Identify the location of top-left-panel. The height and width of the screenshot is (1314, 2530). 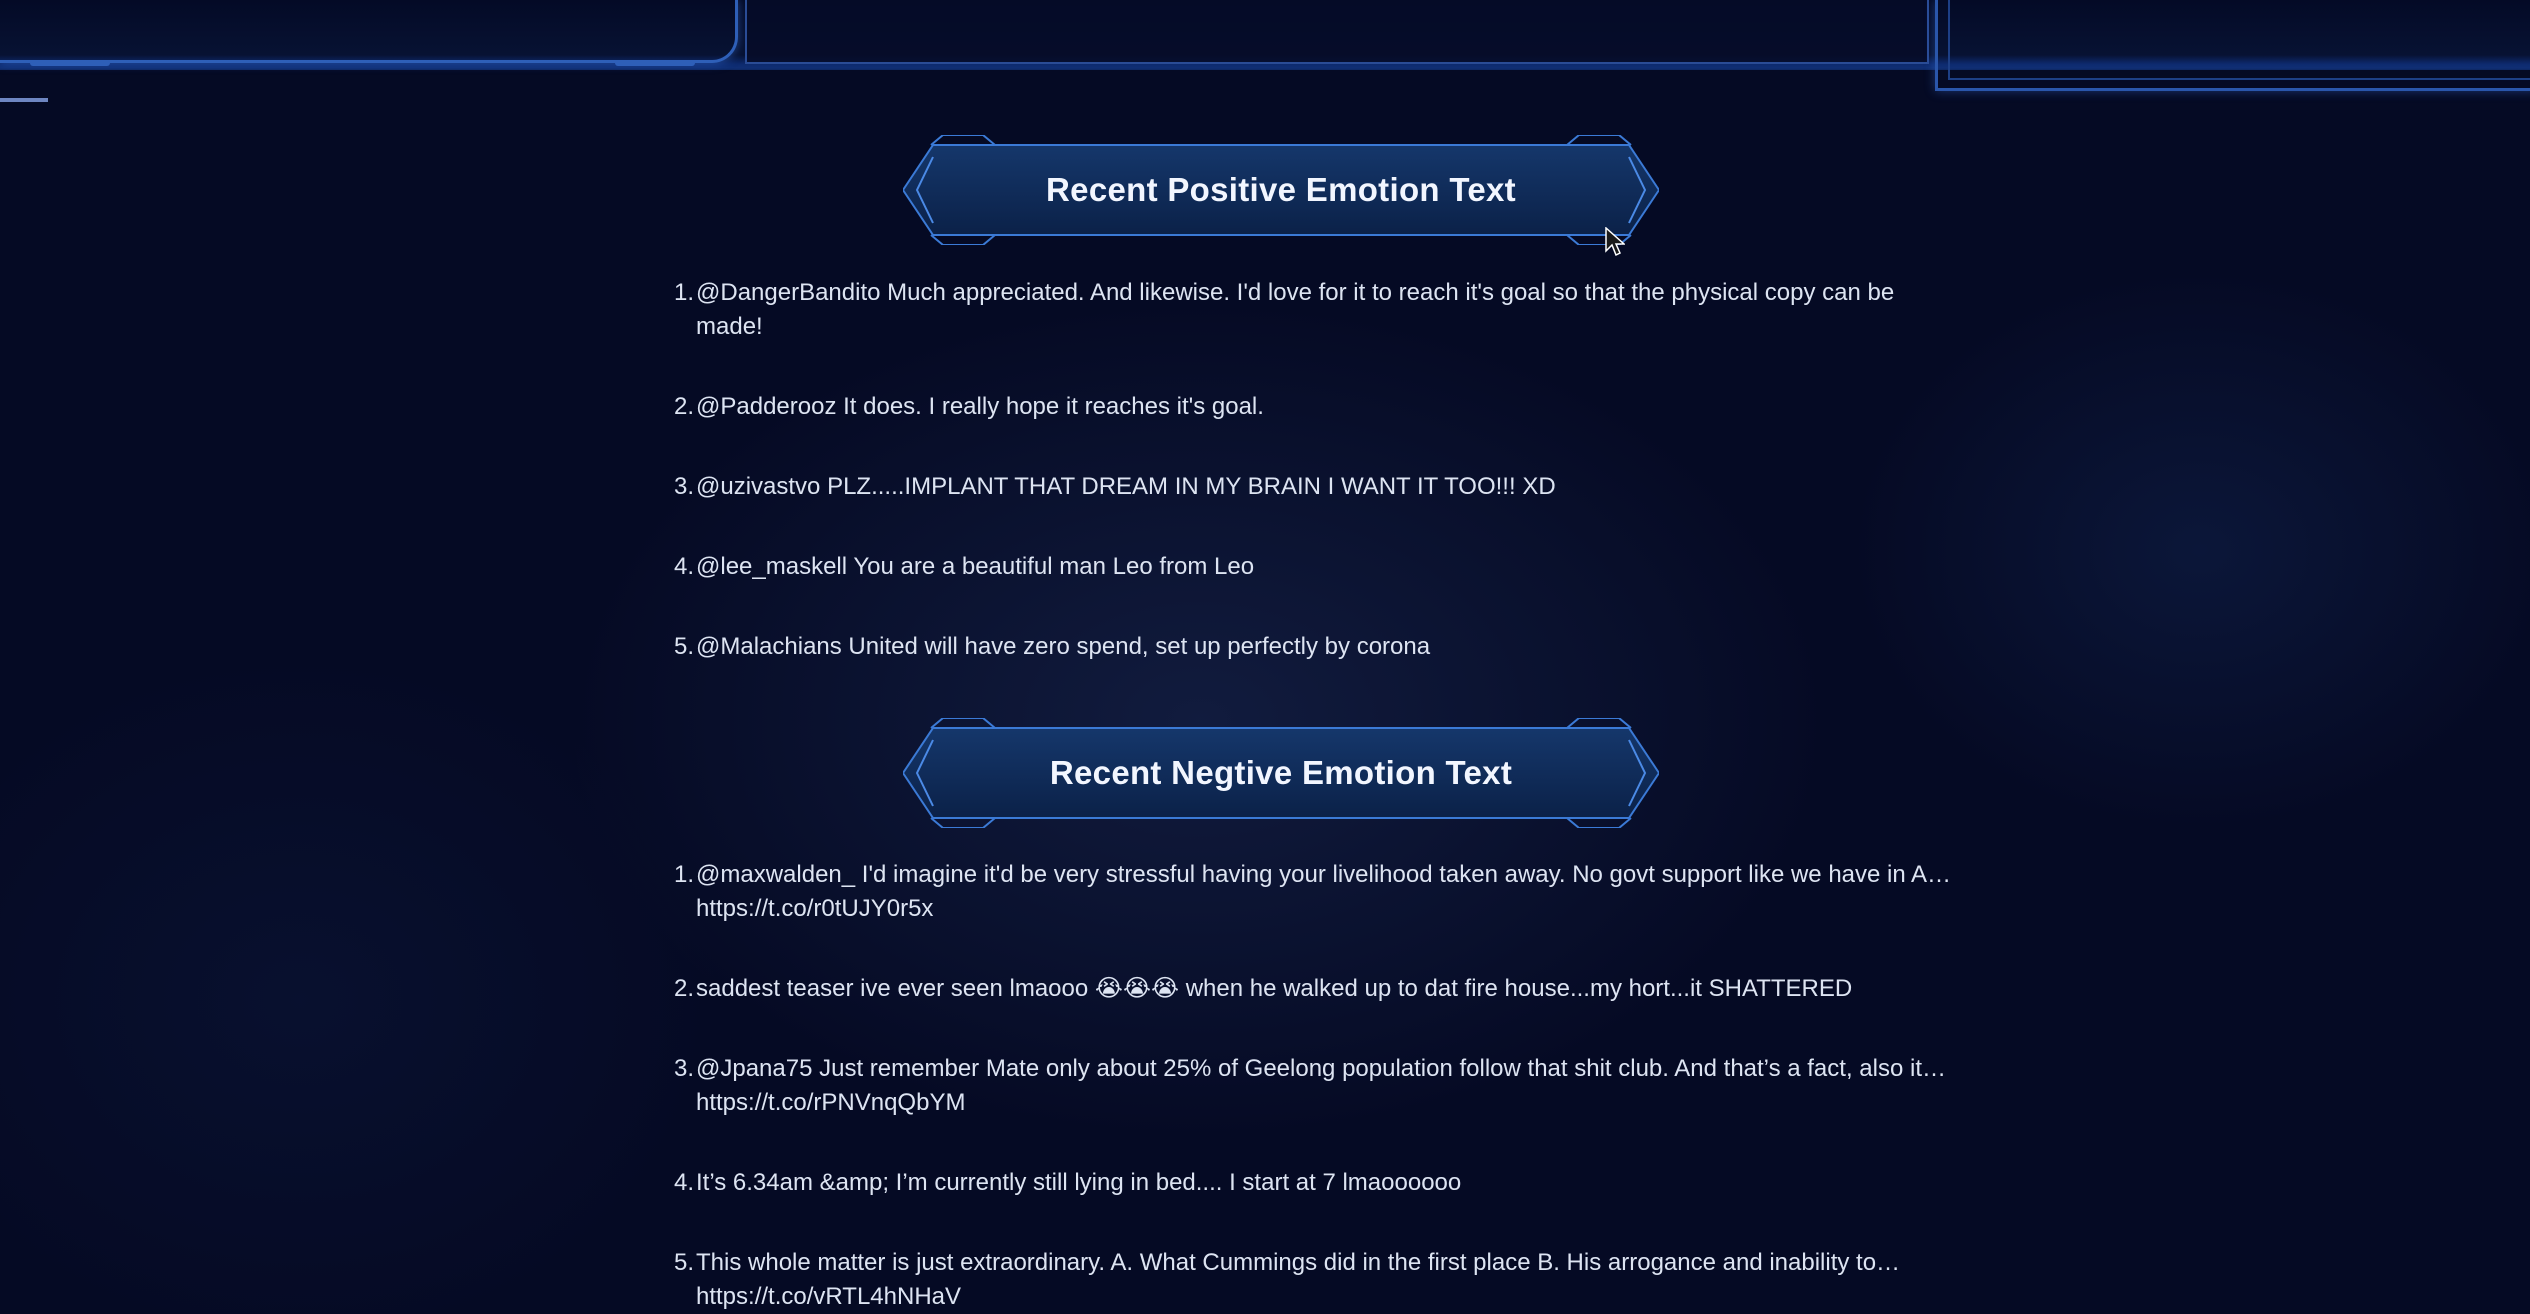
(369, 33).